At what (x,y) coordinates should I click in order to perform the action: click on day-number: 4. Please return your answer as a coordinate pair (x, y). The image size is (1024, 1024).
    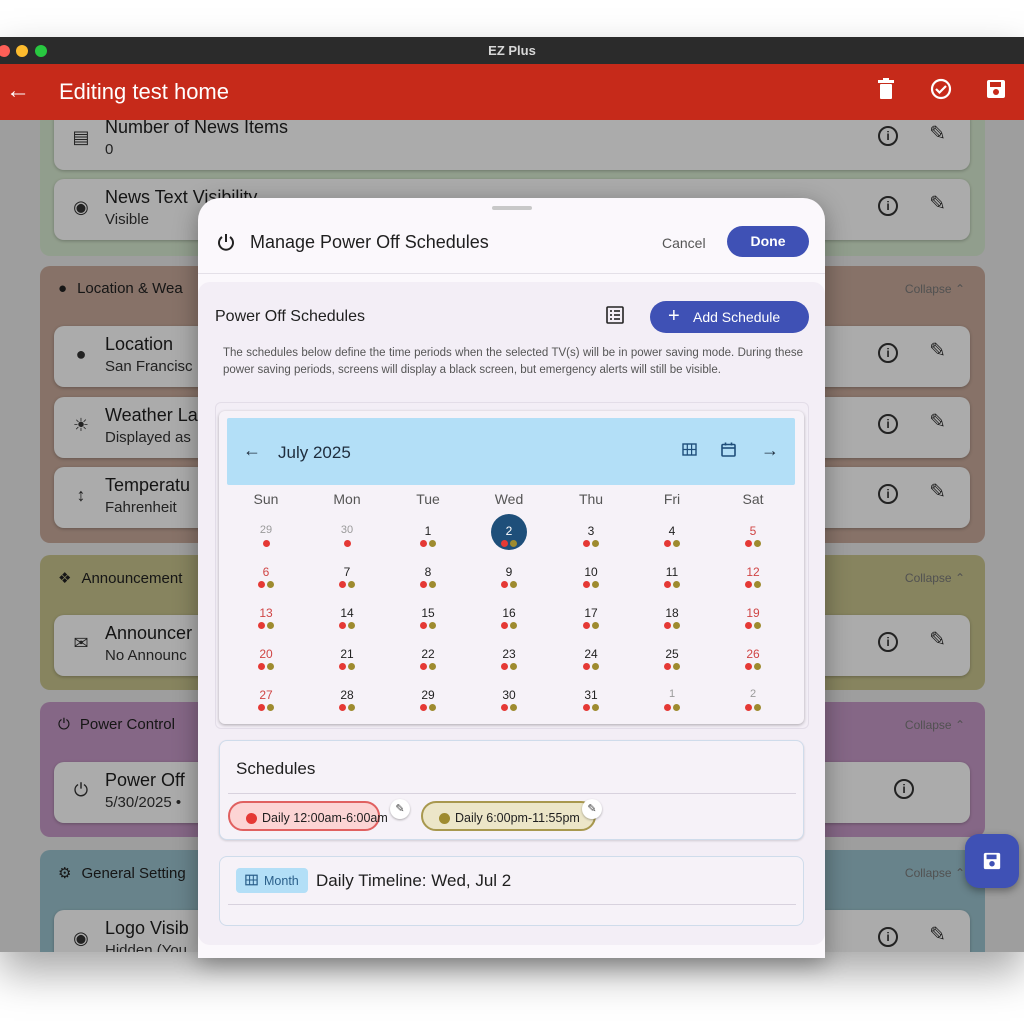
    Looking at the image, I should click on (672, 531).